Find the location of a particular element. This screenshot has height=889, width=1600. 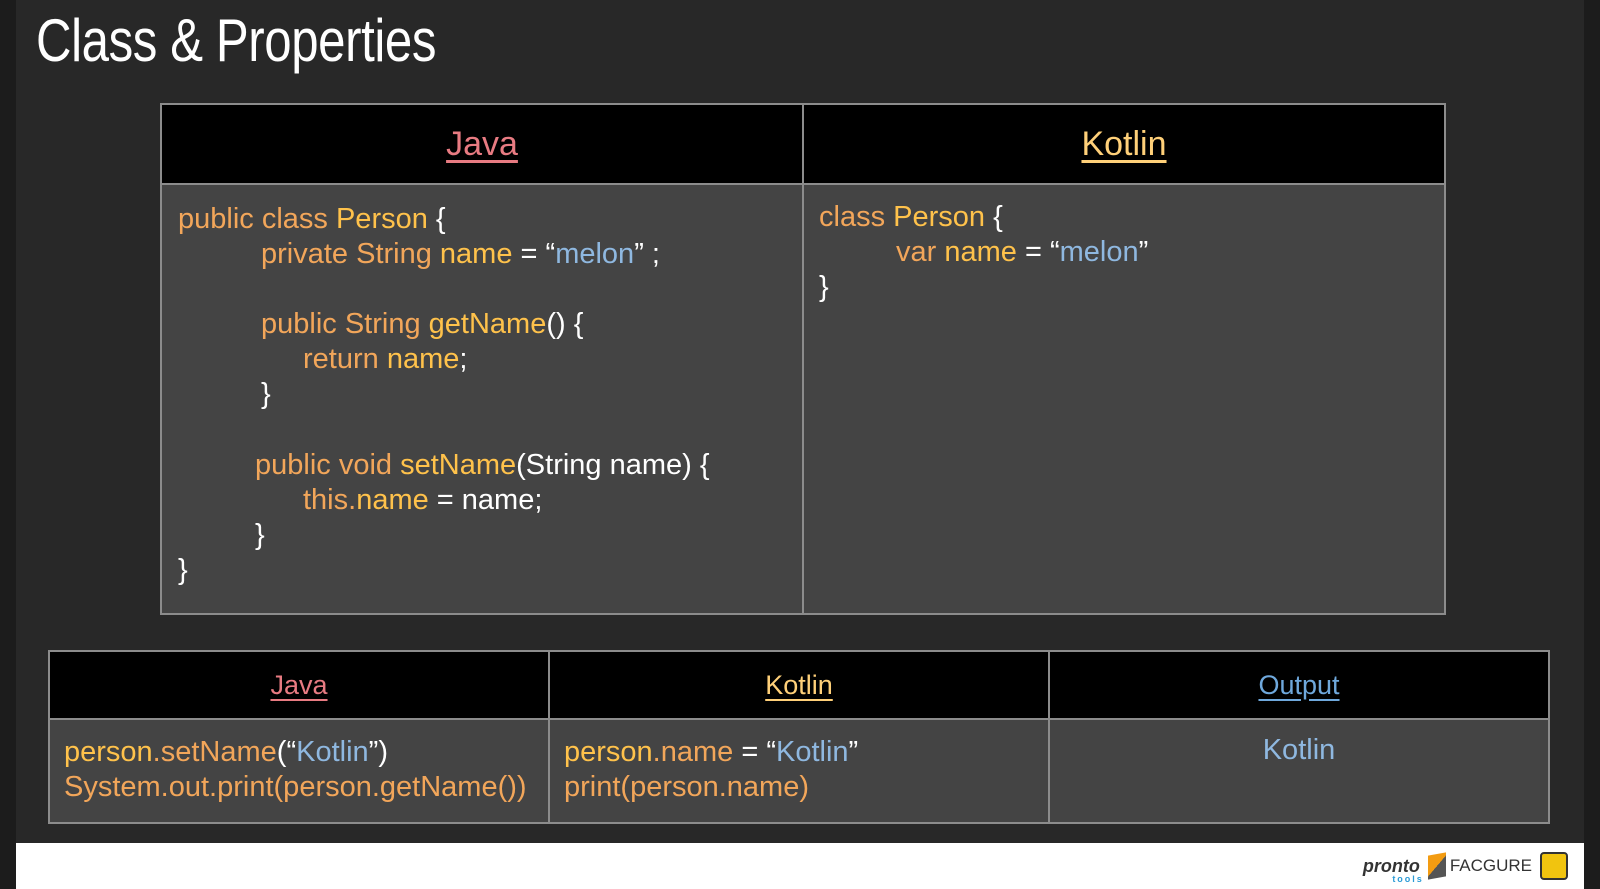

code-token: (“ is located at coordinates (286, 752).